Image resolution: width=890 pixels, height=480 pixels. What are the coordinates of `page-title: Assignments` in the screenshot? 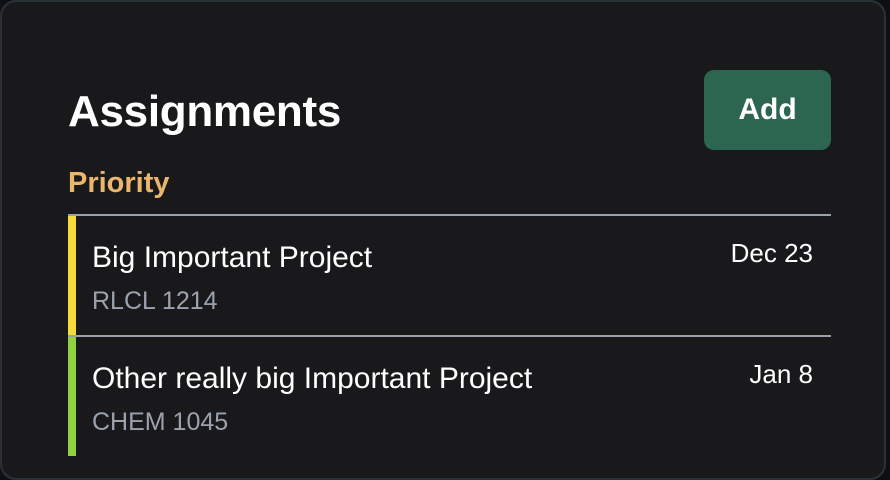 It's located at (204, 111).